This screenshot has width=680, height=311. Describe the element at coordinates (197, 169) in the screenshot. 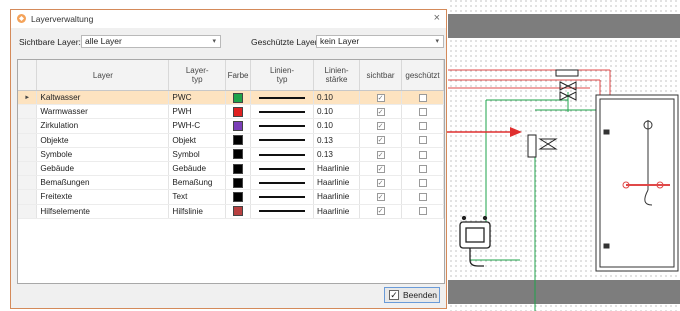

I see `layer-type-cell: Gebäude` at that location.